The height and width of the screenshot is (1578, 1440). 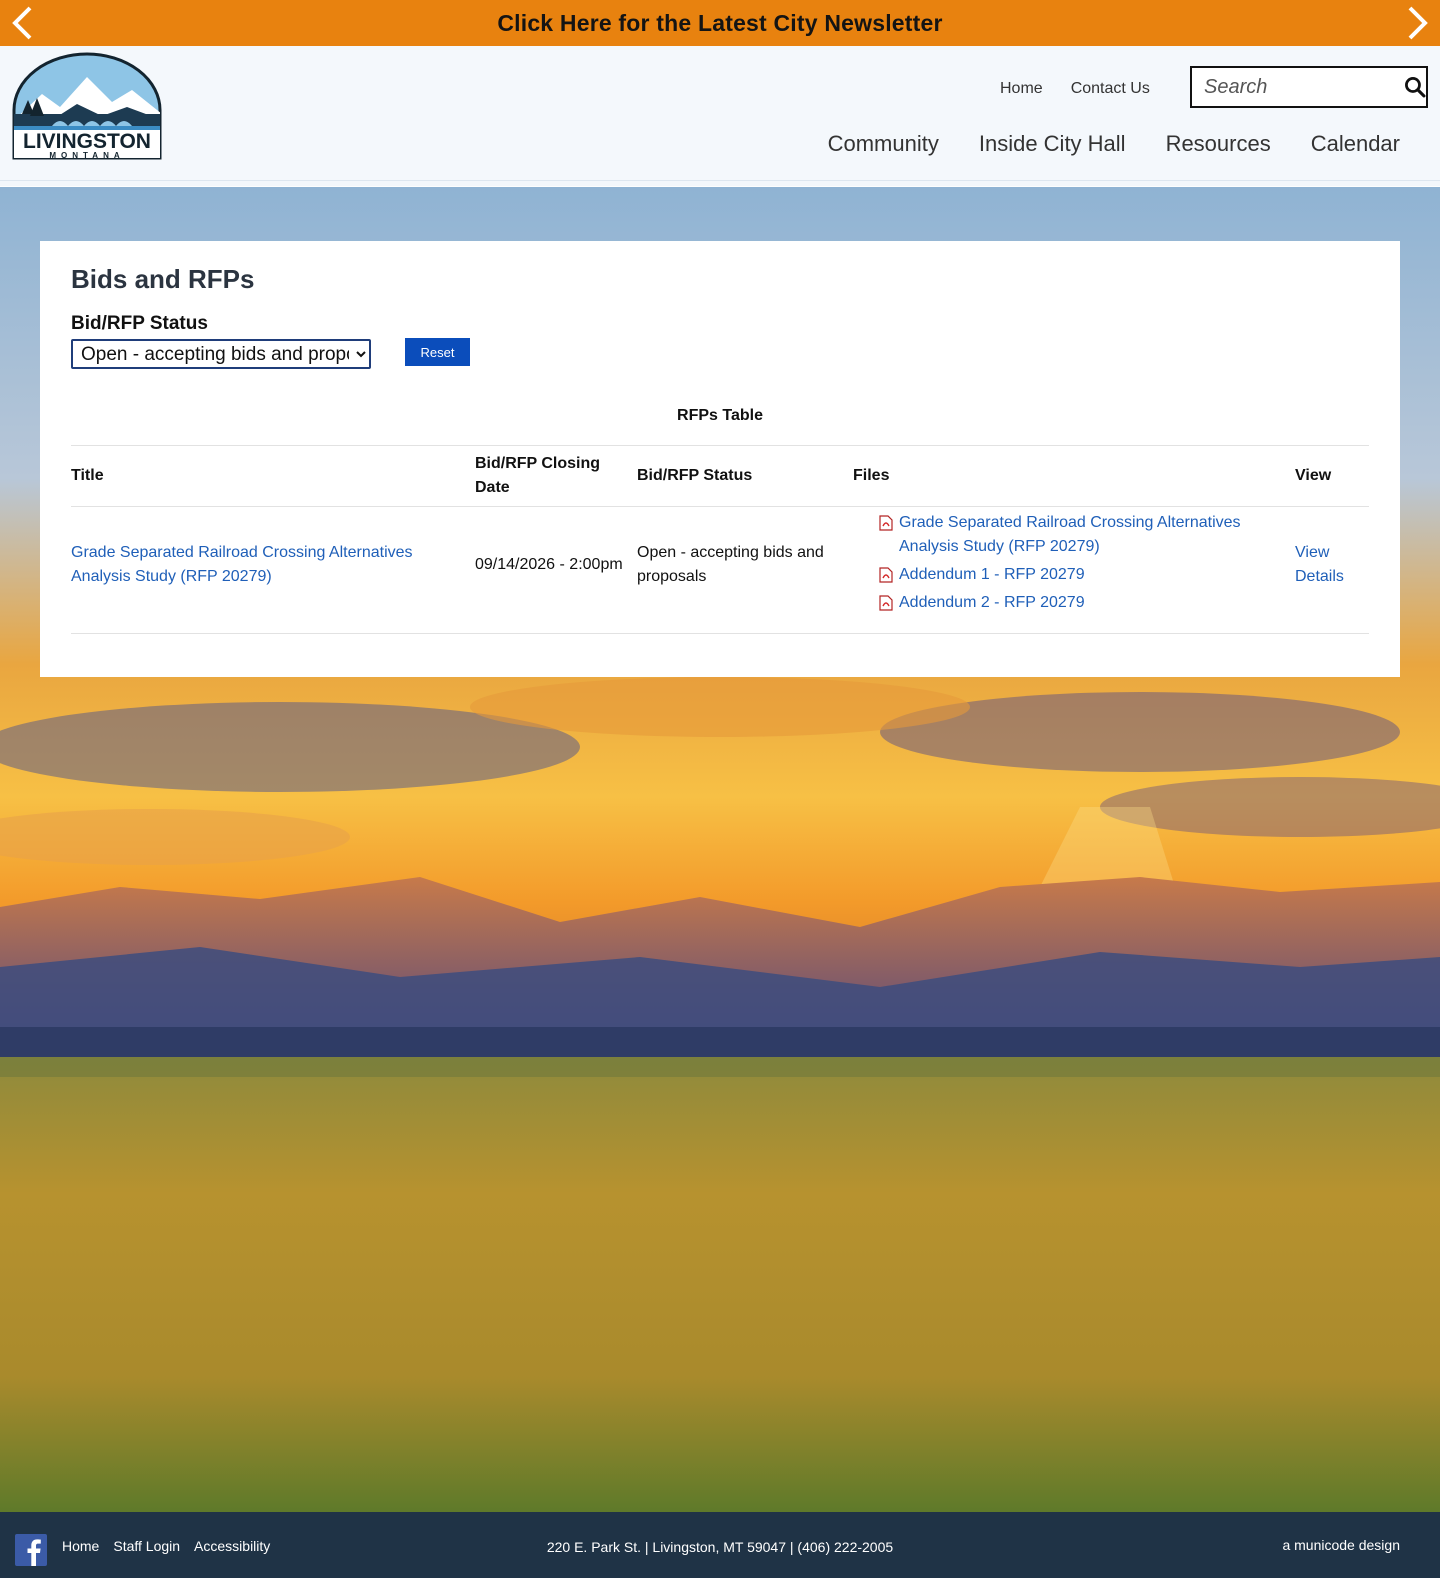 I want to click on col-title: Title, so click(x=273, y=476).